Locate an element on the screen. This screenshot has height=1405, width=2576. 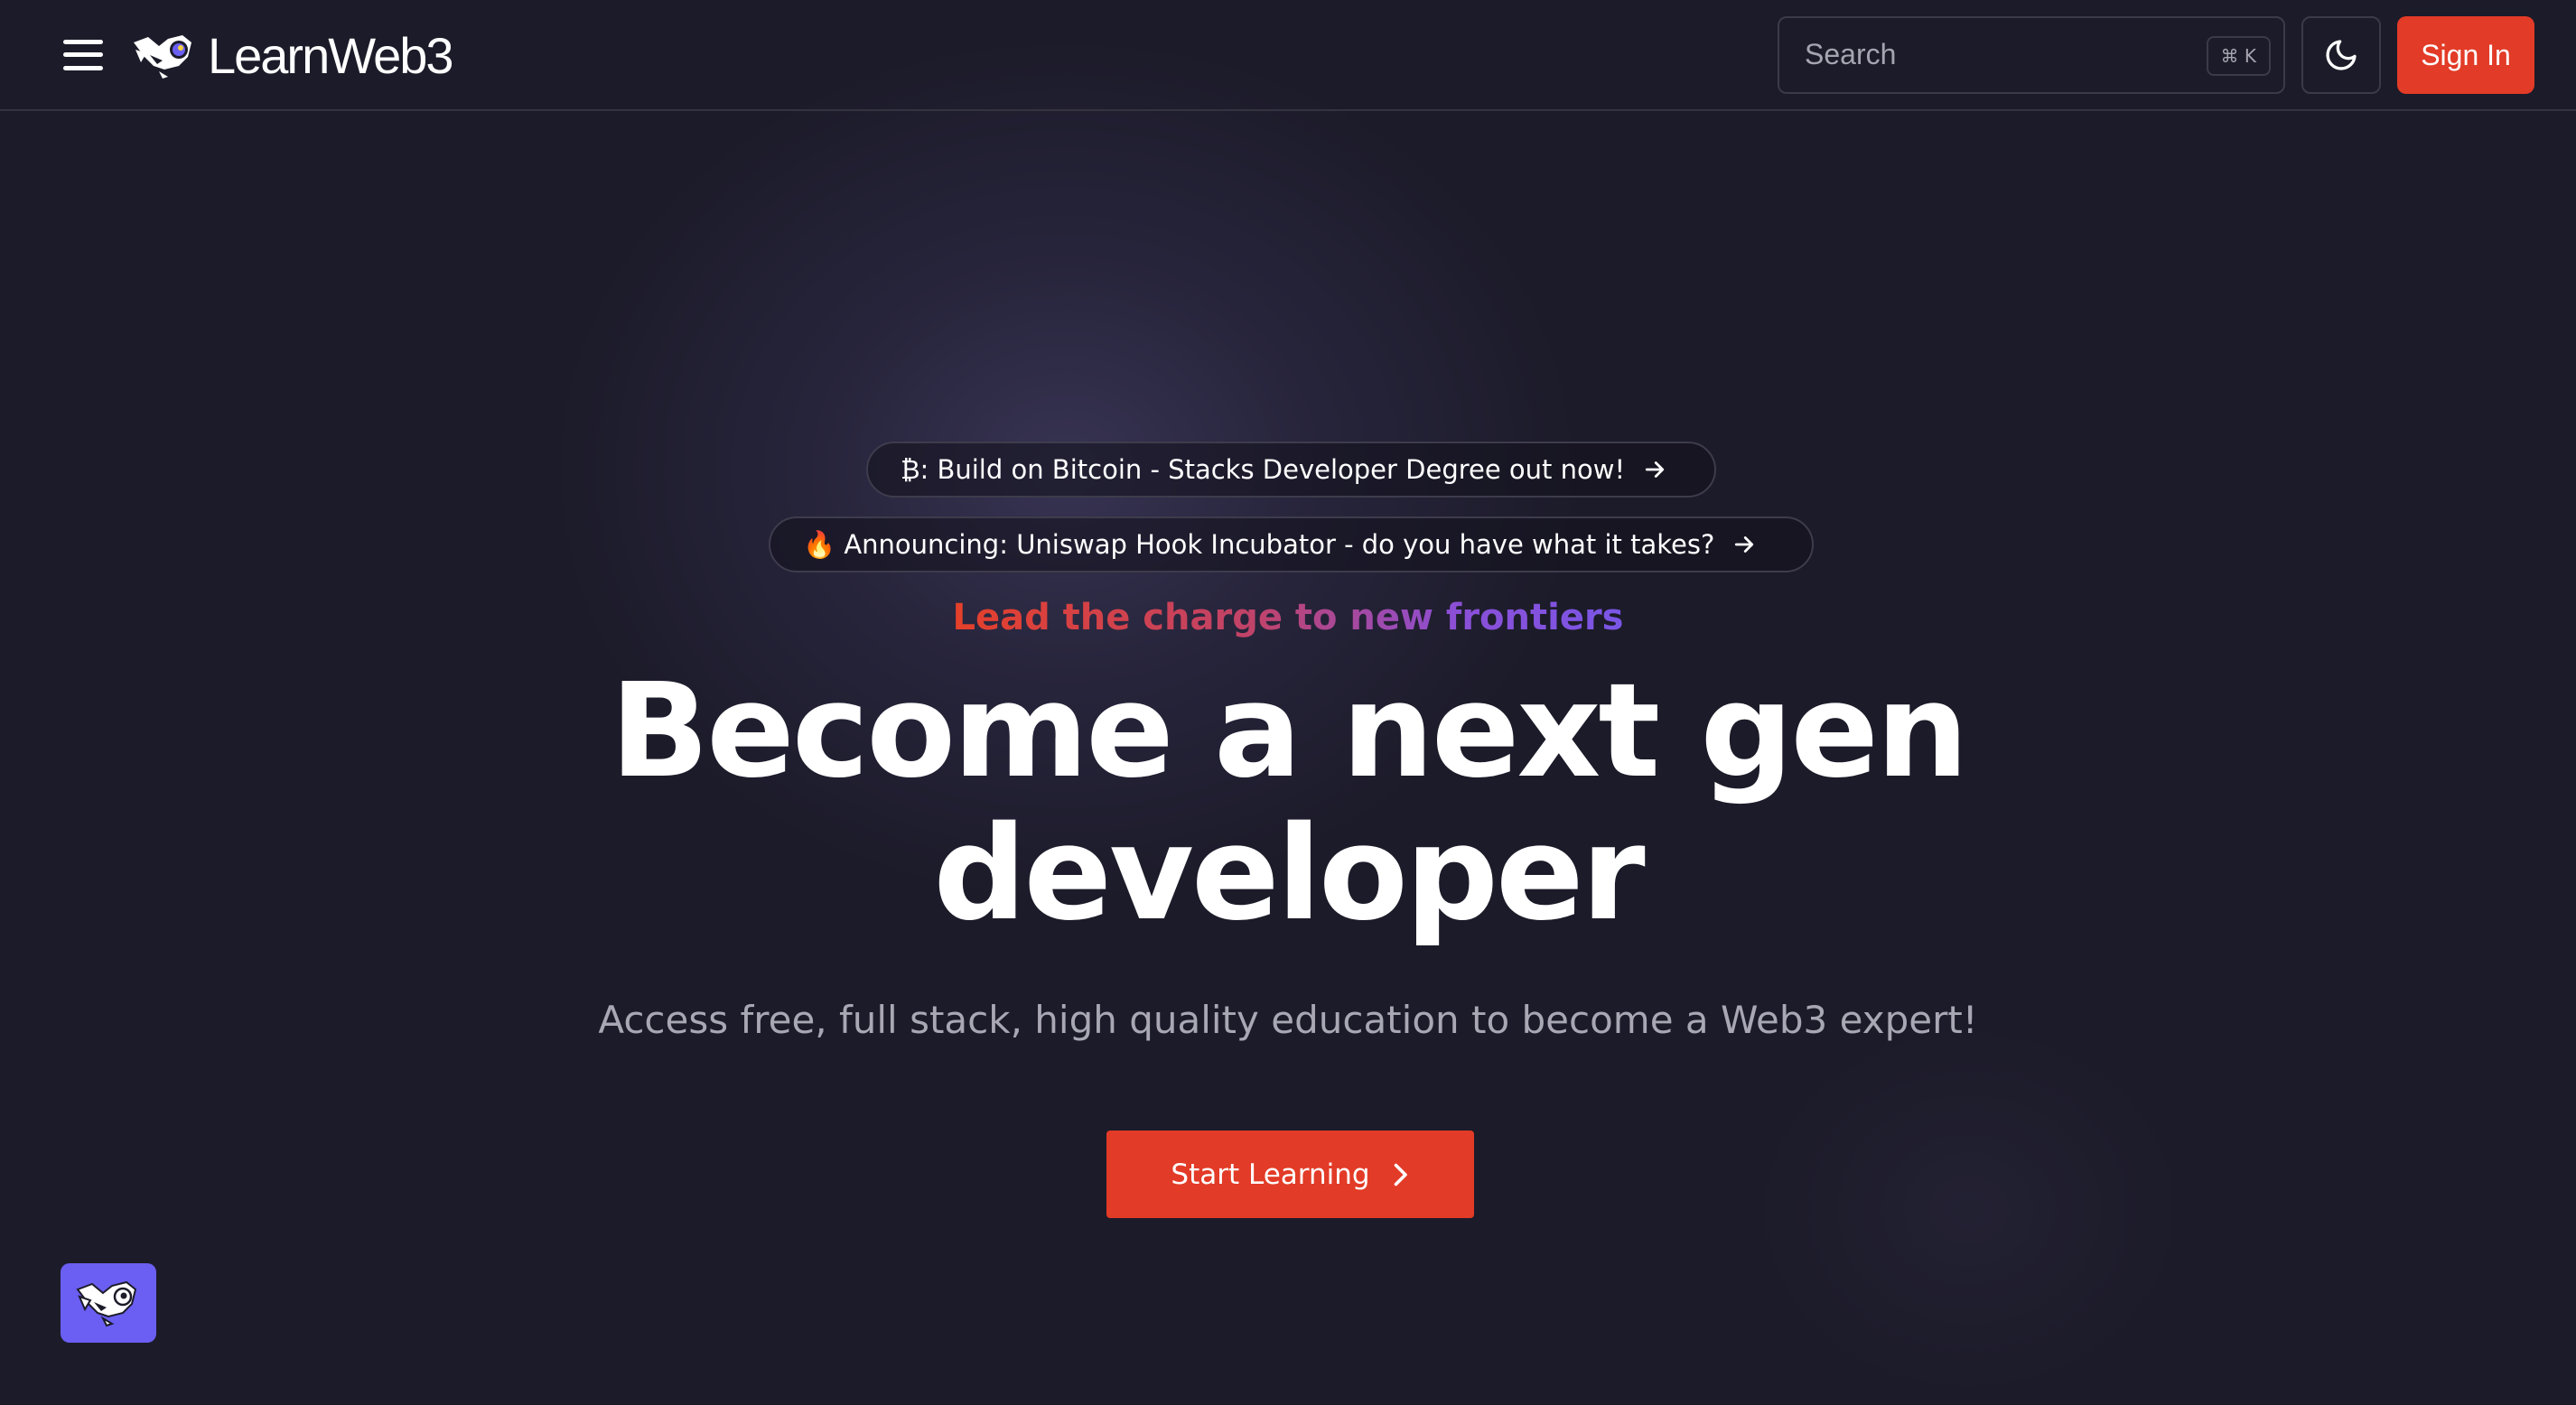
chevron-right-icon is located at coordinates (1400, 1174).